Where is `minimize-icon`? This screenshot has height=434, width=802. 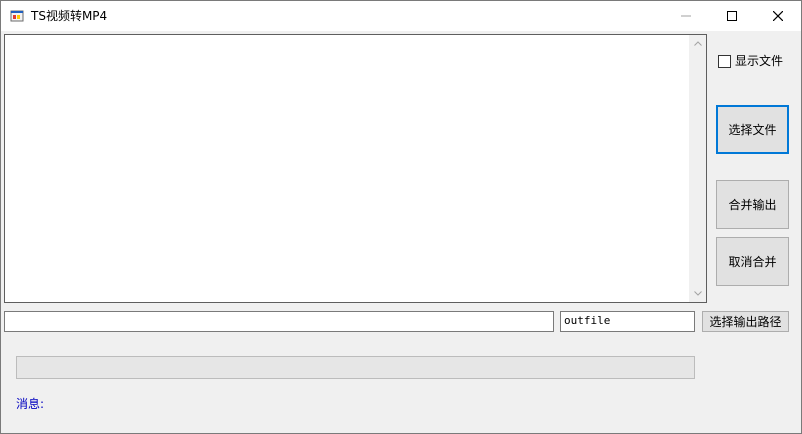
minimize-icon is located at coordinates (686, 16).